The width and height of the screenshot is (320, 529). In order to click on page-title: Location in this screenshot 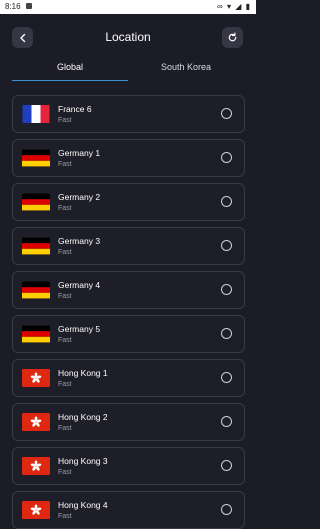, I will do `click(128, 37)`.